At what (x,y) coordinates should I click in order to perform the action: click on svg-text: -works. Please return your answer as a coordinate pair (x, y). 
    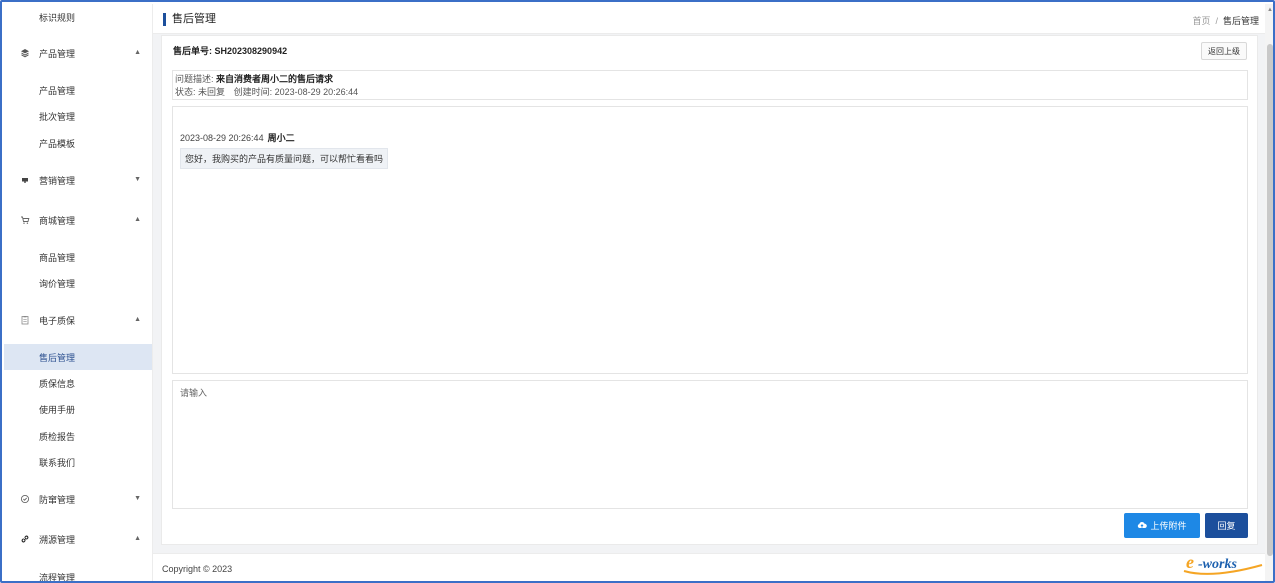
    Looking at the image, I should click on (1217, 564).